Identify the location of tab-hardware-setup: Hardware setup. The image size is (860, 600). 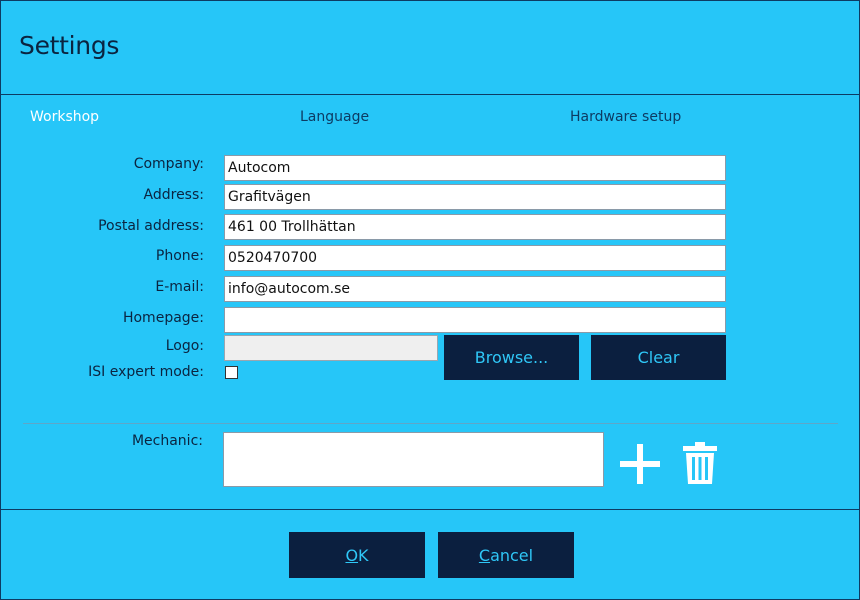
(625, 117).